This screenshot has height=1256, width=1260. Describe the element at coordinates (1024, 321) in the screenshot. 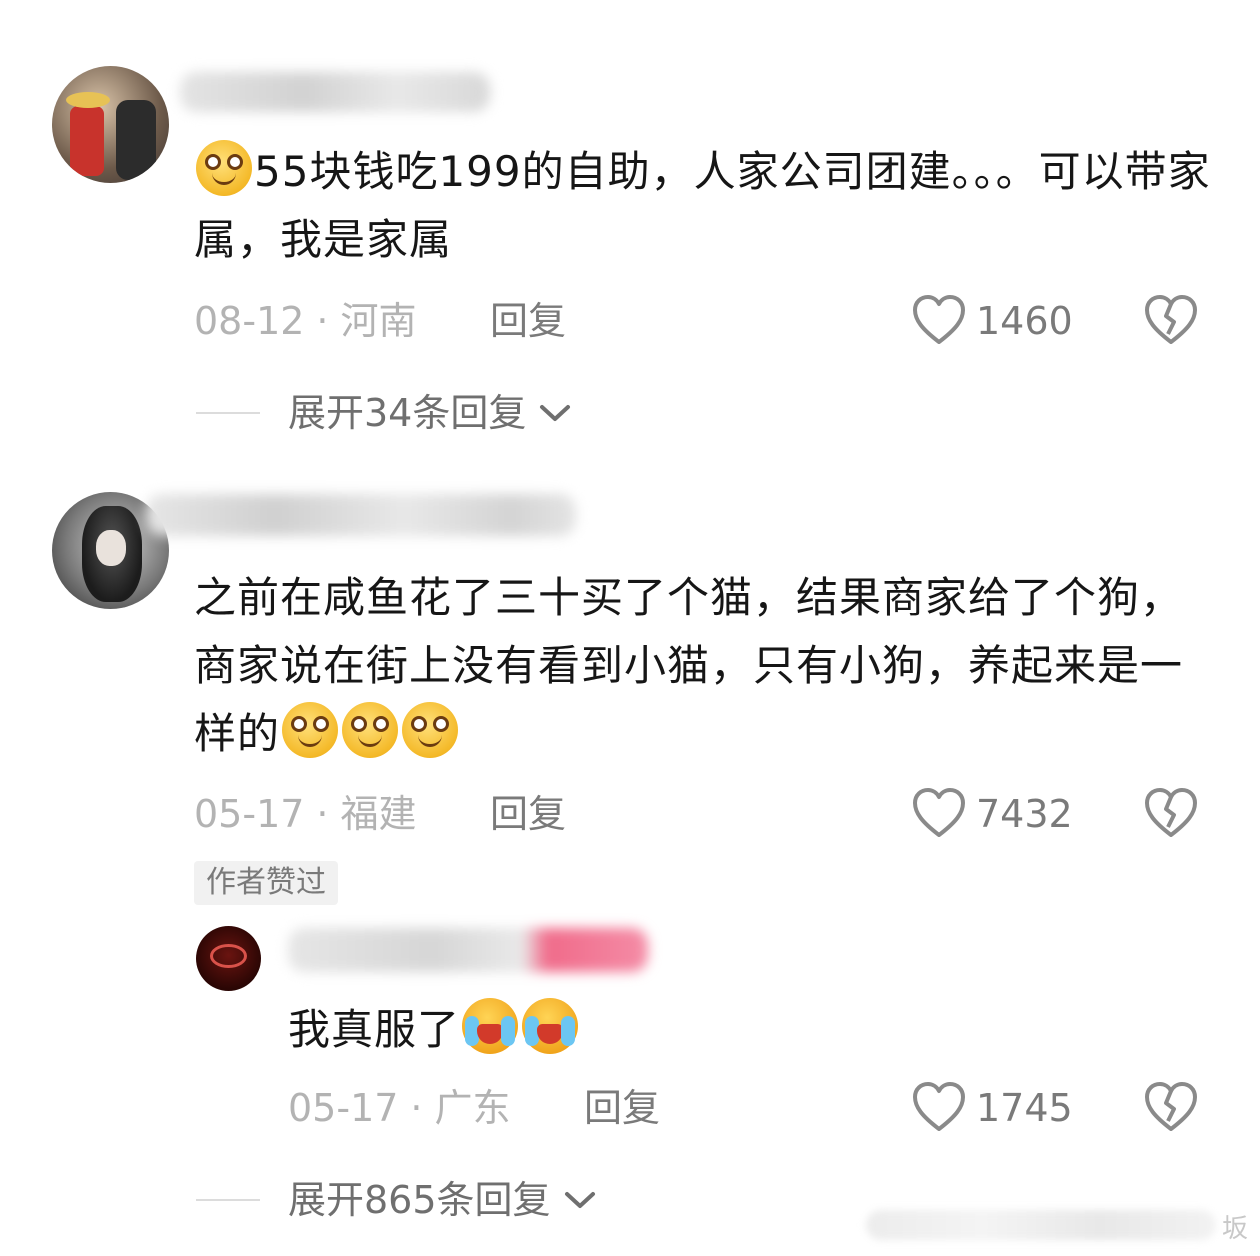

I see `like-count: 1460` at that location.